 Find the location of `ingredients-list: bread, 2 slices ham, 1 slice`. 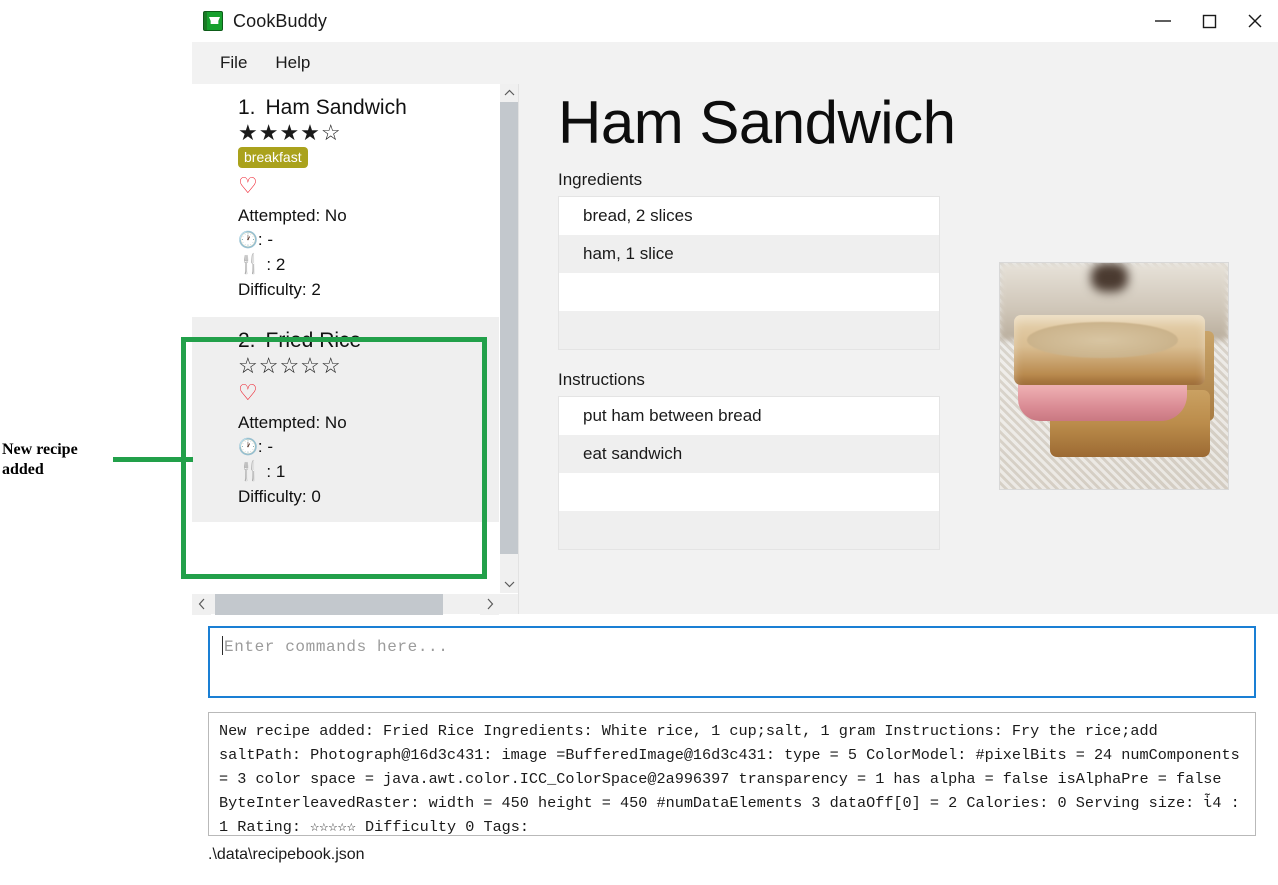

ingredients-list: bread, 2 slices ham, 1 slice is located at coordinates (749, 273).